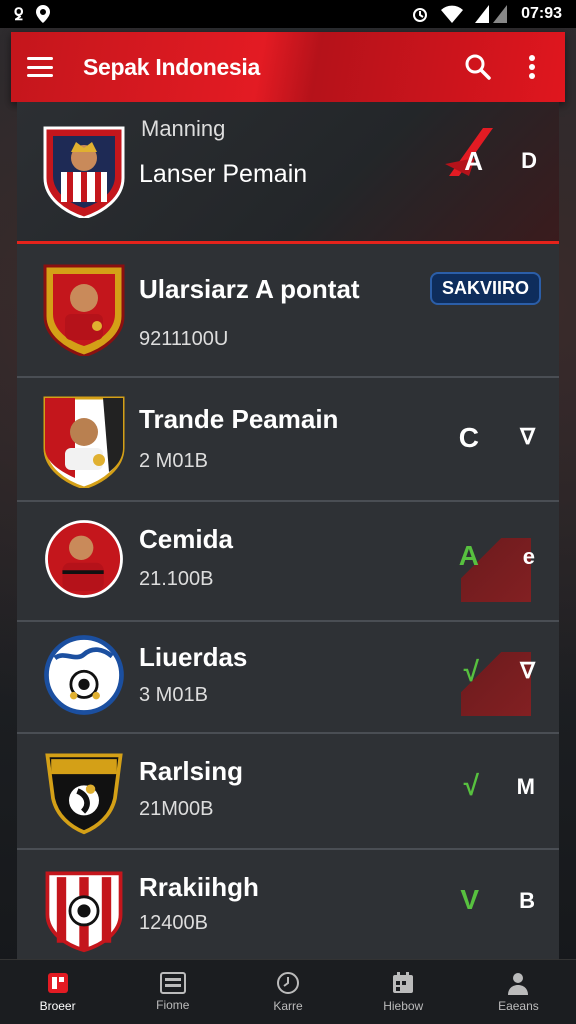 The width and height of the screenshot is (576, 1024). I want to click on nav-tab-browser: Broeer, so click(57, 992).